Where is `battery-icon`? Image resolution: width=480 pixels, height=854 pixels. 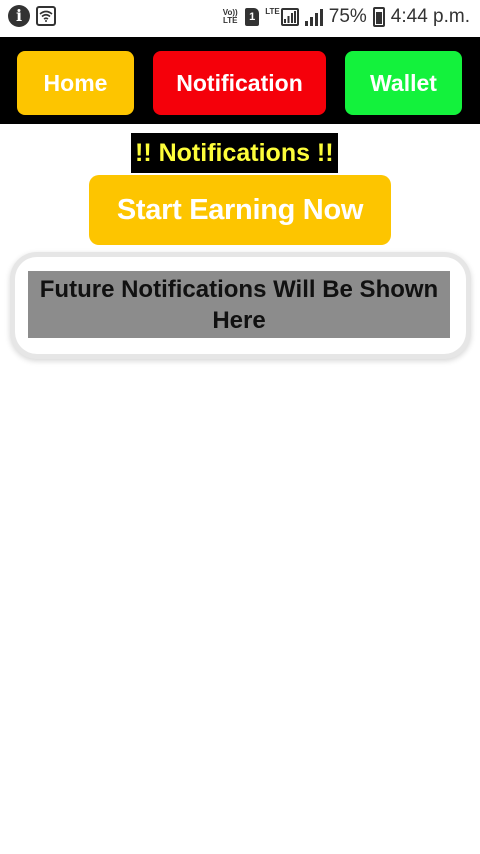
battery-icon is located at coordinates (378, 17).